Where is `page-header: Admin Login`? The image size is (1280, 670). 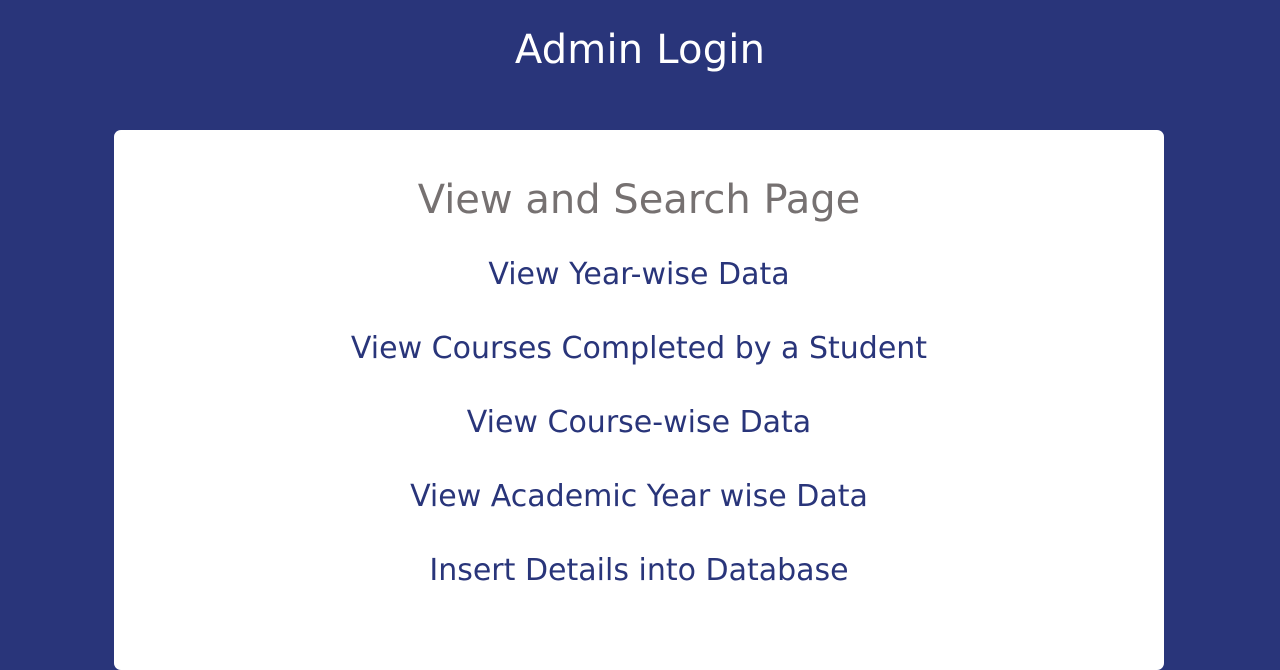
page-header: Admin Login is located at coordinates (640, 50).